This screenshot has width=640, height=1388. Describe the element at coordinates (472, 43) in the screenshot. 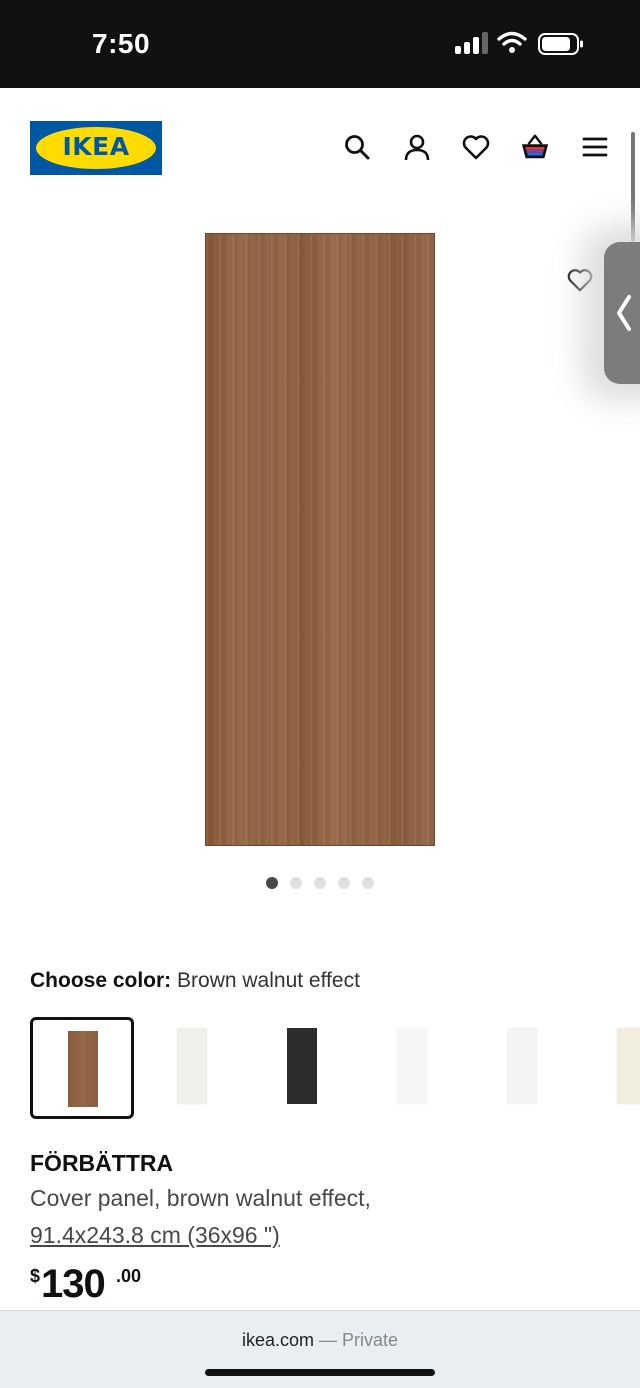

I see `signal-strength-icon` at that location.